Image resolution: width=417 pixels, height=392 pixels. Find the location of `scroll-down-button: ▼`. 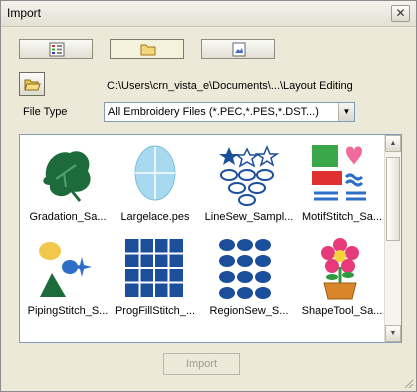

scroll-down-button: ▼ is located at coordinates (393, 333).